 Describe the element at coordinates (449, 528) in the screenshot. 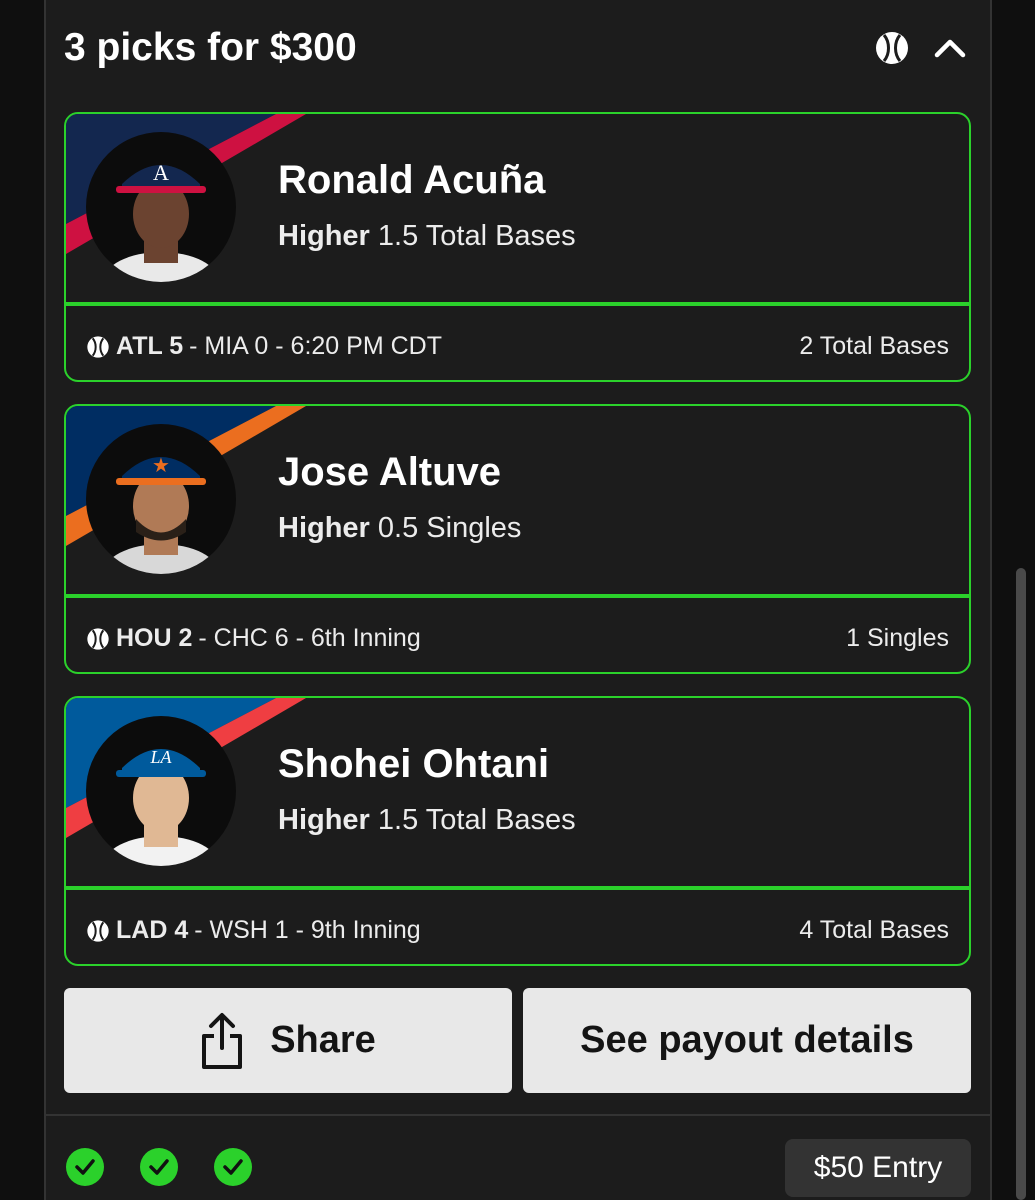

I see `pick-stat-line: 0.5 Singles` at that location.